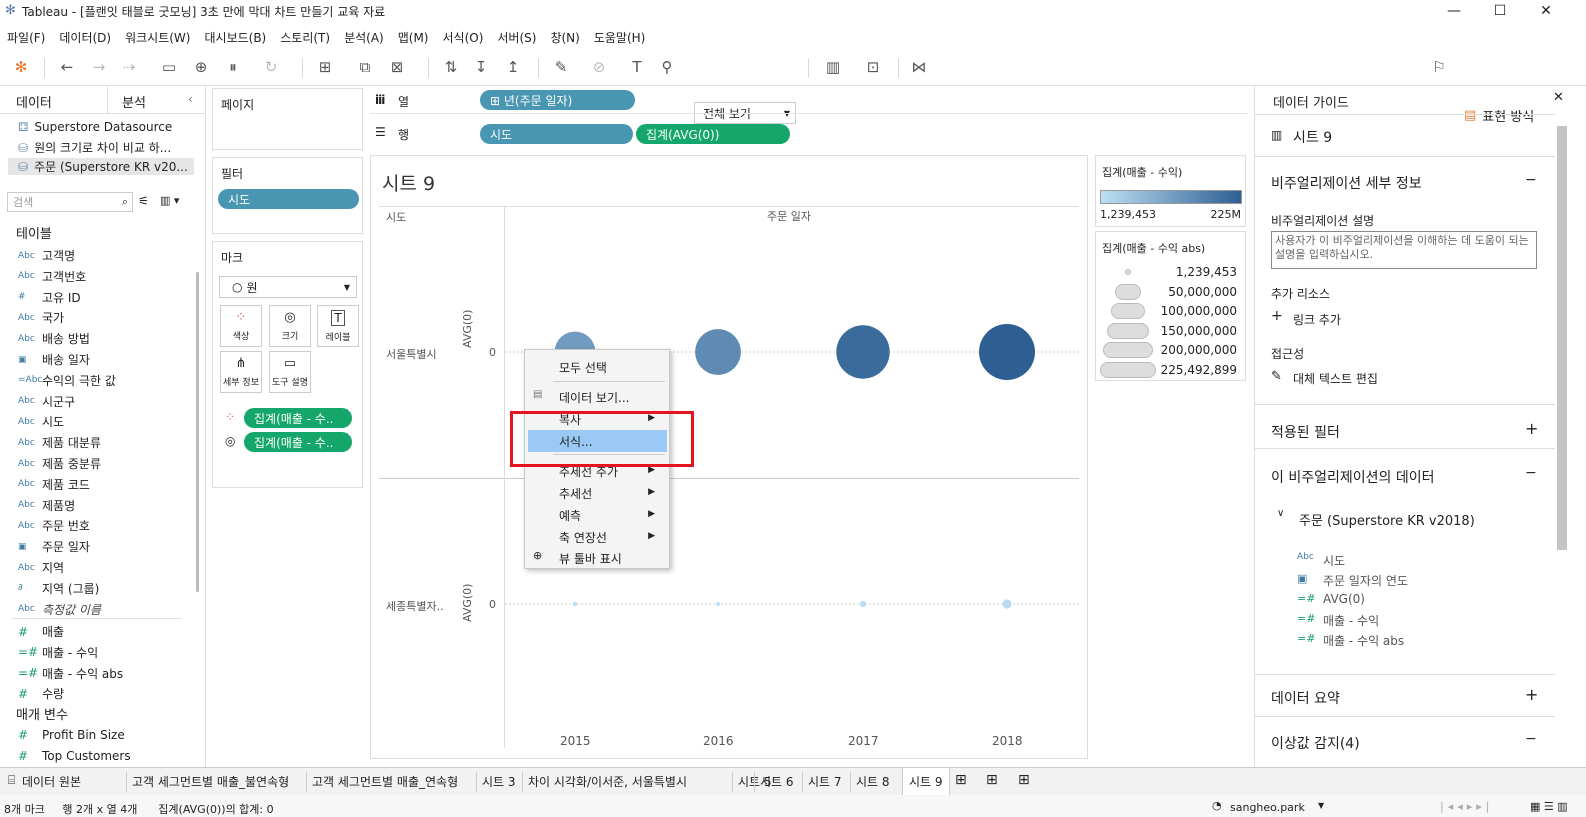 This screenshot has width=1586, height=817. What do you see at coordinates (833, 67) in the screenshot?
I see `show-cards-icon: ▥` at bounding box center [833, 67].